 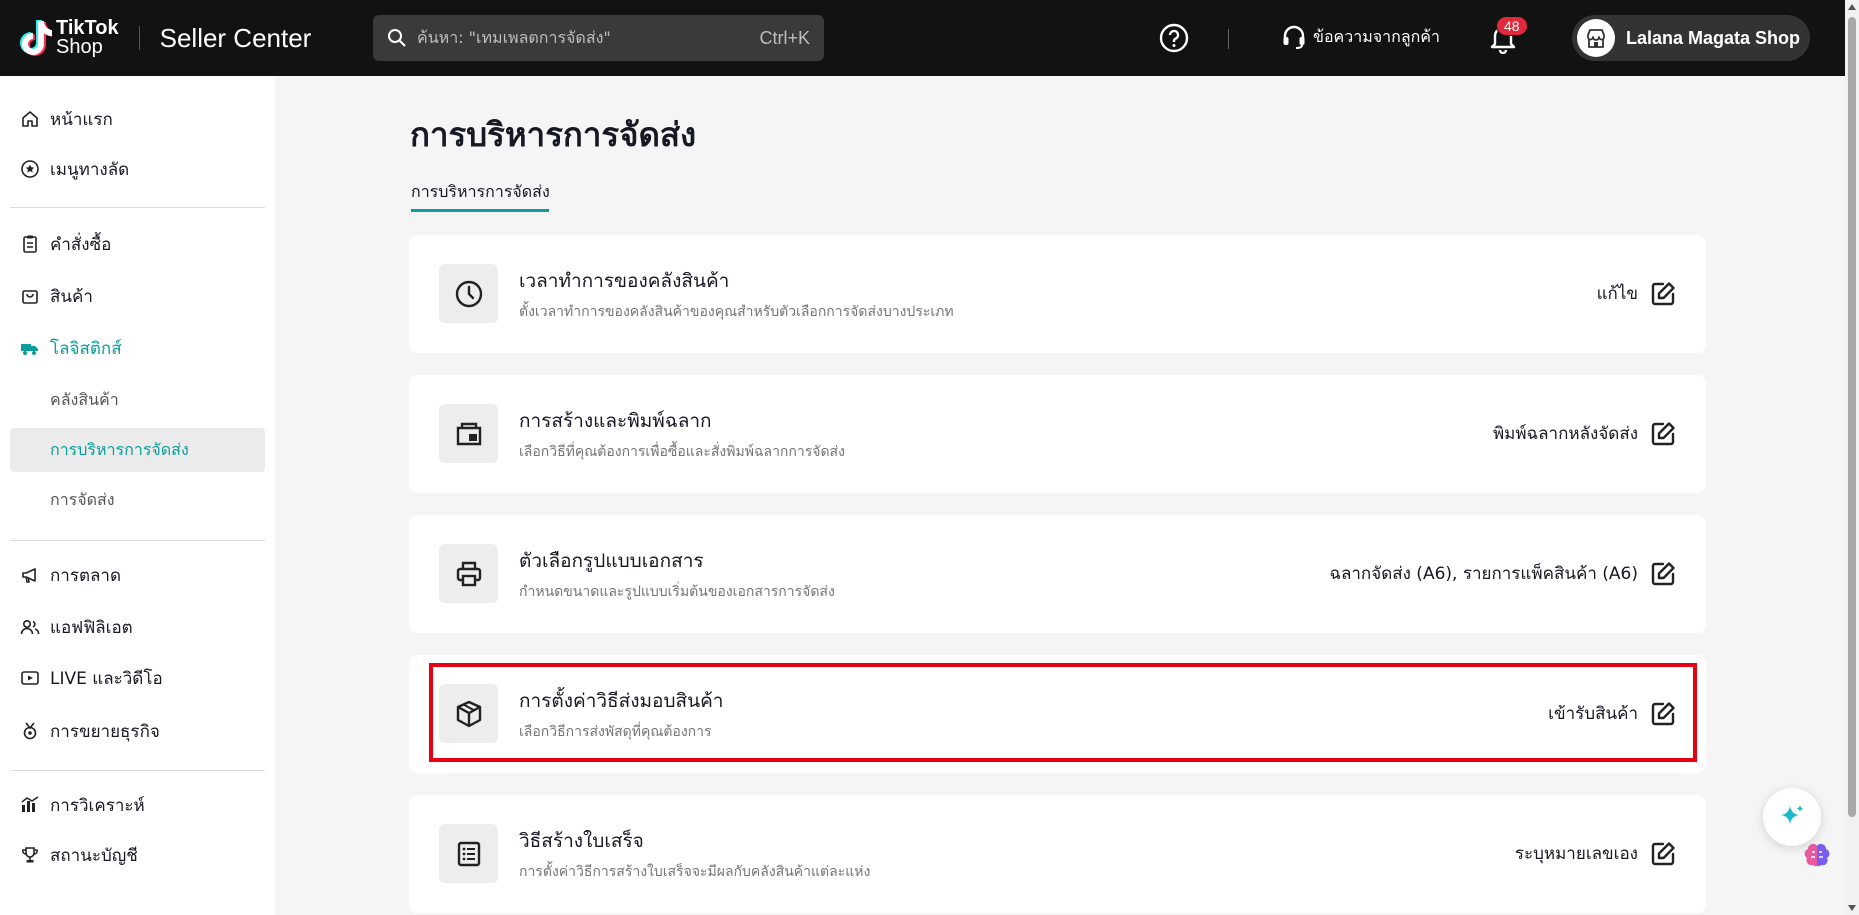 I want to click on logo-shop: Shop, so click(x=79, y=47).